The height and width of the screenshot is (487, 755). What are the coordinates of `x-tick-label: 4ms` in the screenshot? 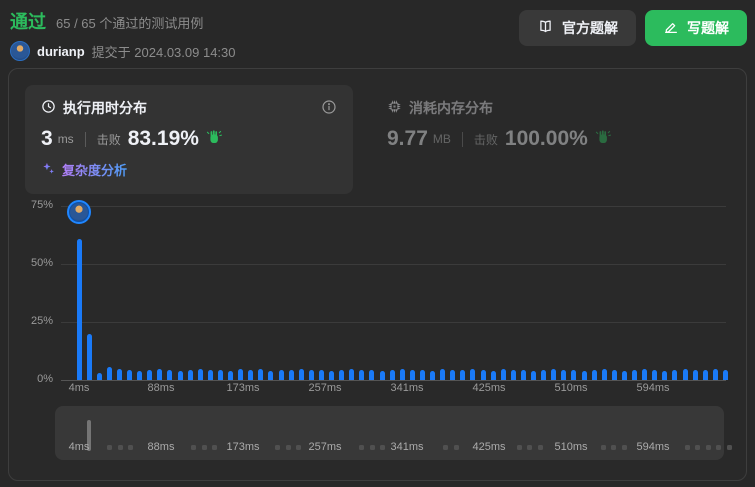 It's located at (79, 387).